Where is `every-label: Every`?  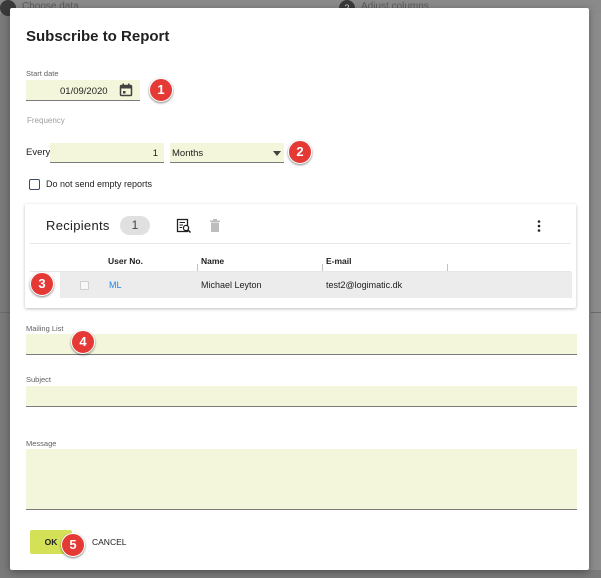 every-label: Every is located at coordinates (38, 152).